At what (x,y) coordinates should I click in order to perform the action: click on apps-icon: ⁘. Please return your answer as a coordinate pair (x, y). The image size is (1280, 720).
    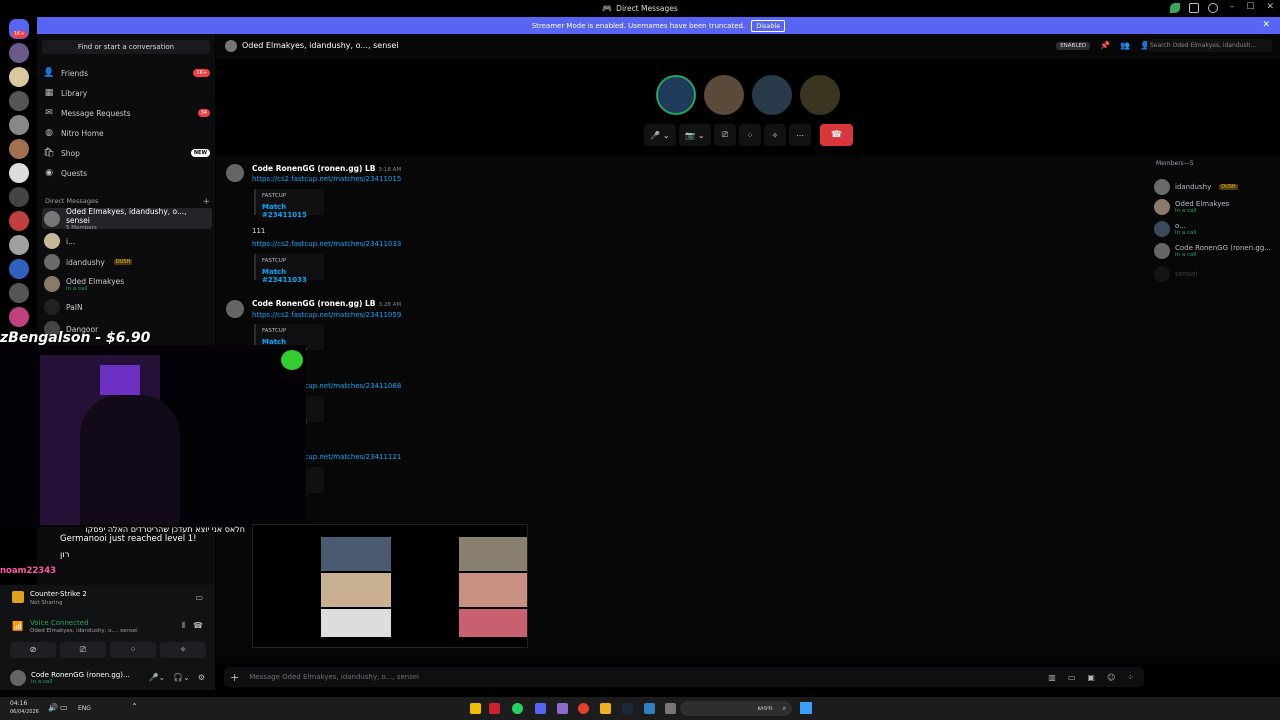
    Looking at the image, I should click on (1130, 677).